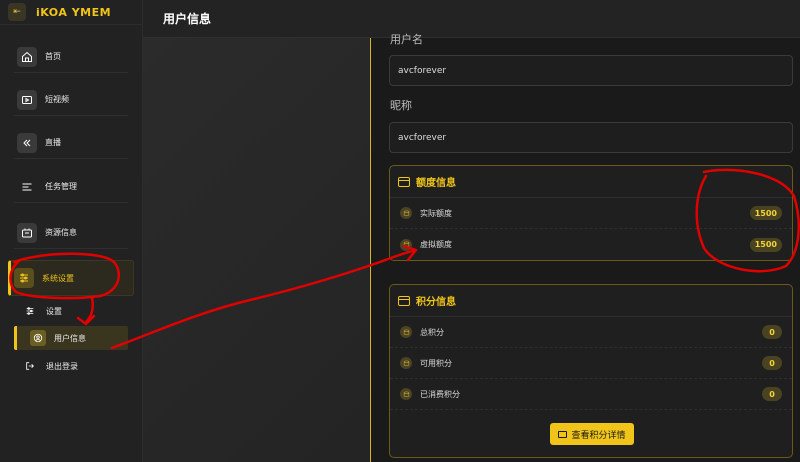 This screenshot has width=800, height=462. Describe the element at coordinates (591, 137) in the screenshot. I see `nickname-field: avcforever` at that location.